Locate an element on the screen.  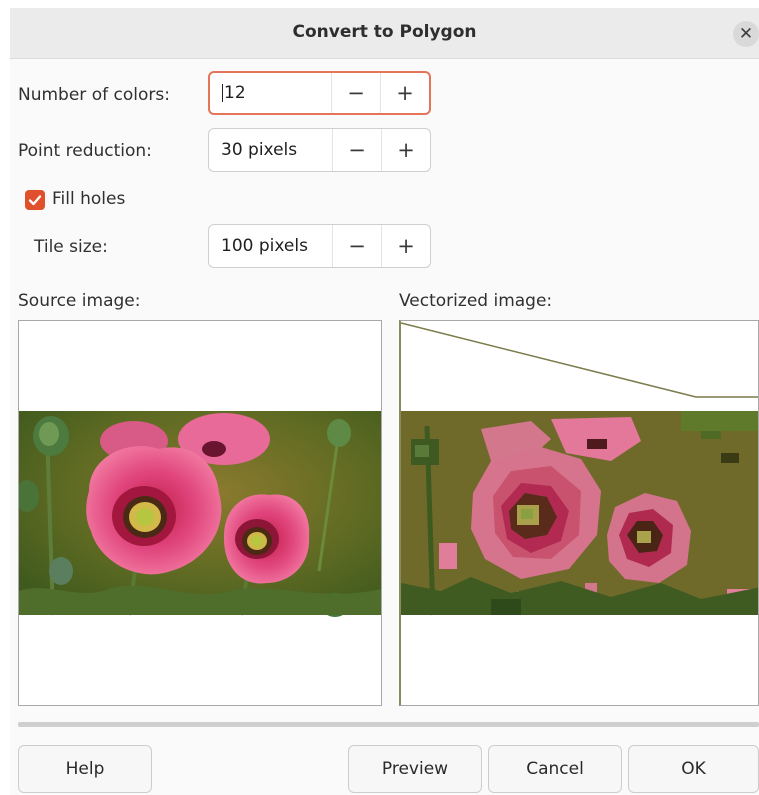
vectorized-image-label: Vectorized image: is located at coordinates (476, 301).